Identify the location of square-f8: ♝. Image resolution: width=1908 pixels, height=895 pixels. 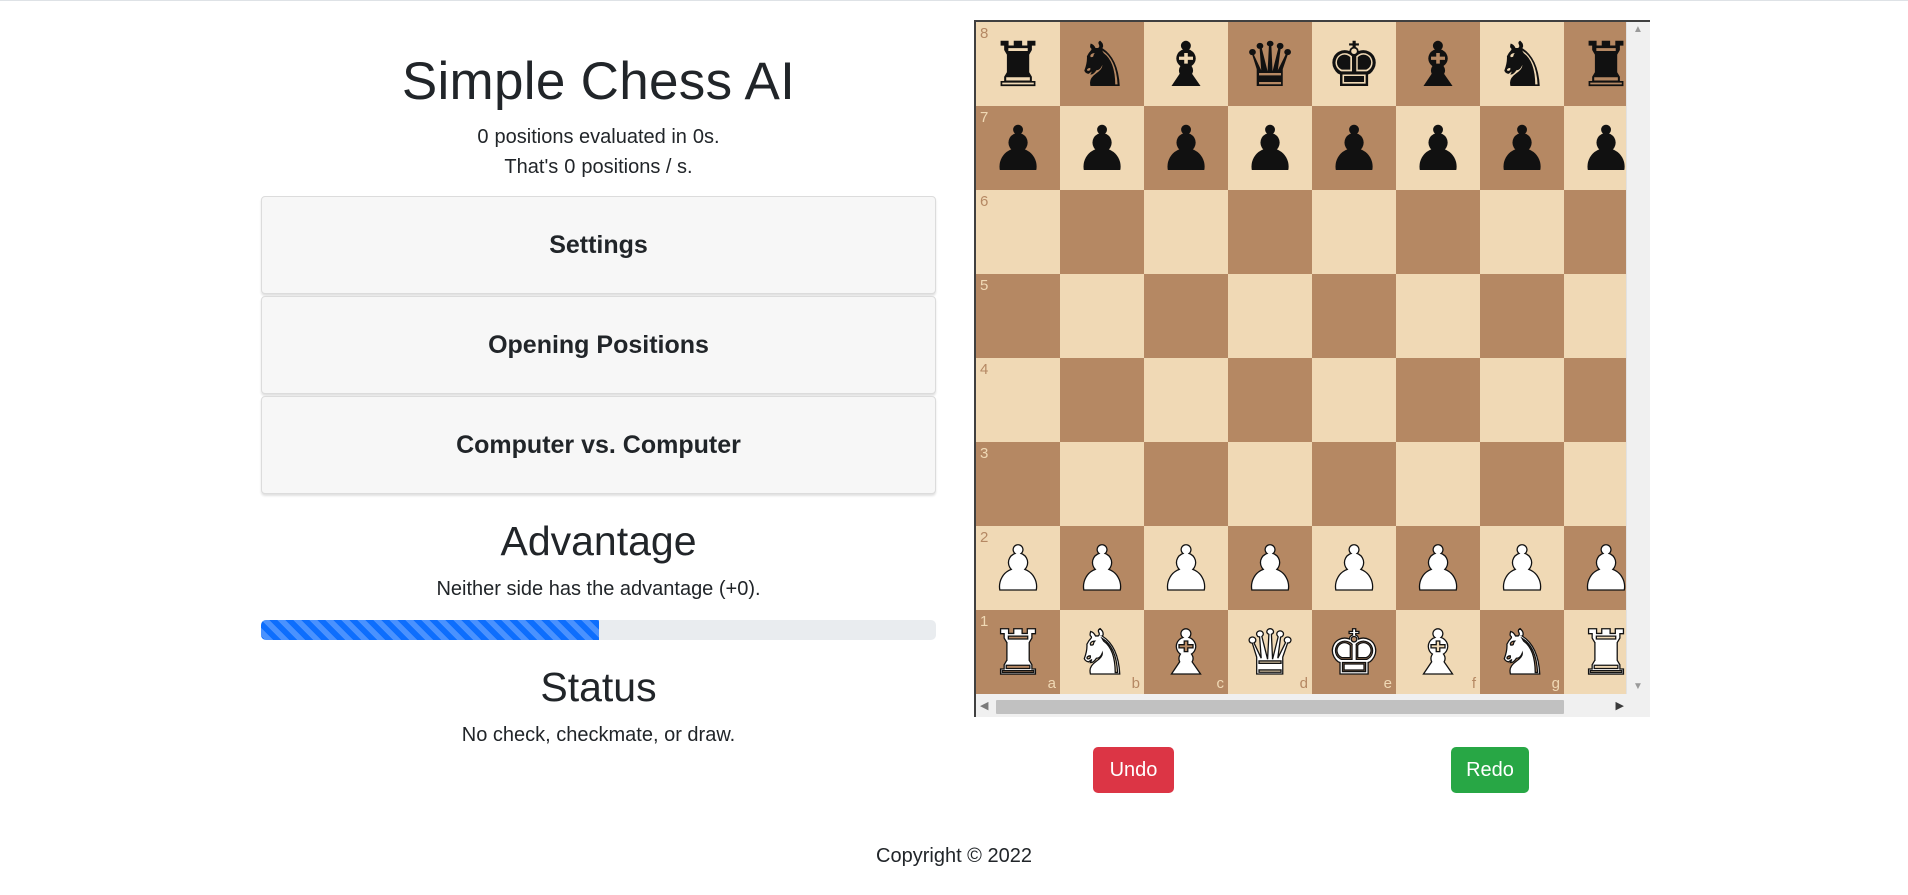
(1438, 64).